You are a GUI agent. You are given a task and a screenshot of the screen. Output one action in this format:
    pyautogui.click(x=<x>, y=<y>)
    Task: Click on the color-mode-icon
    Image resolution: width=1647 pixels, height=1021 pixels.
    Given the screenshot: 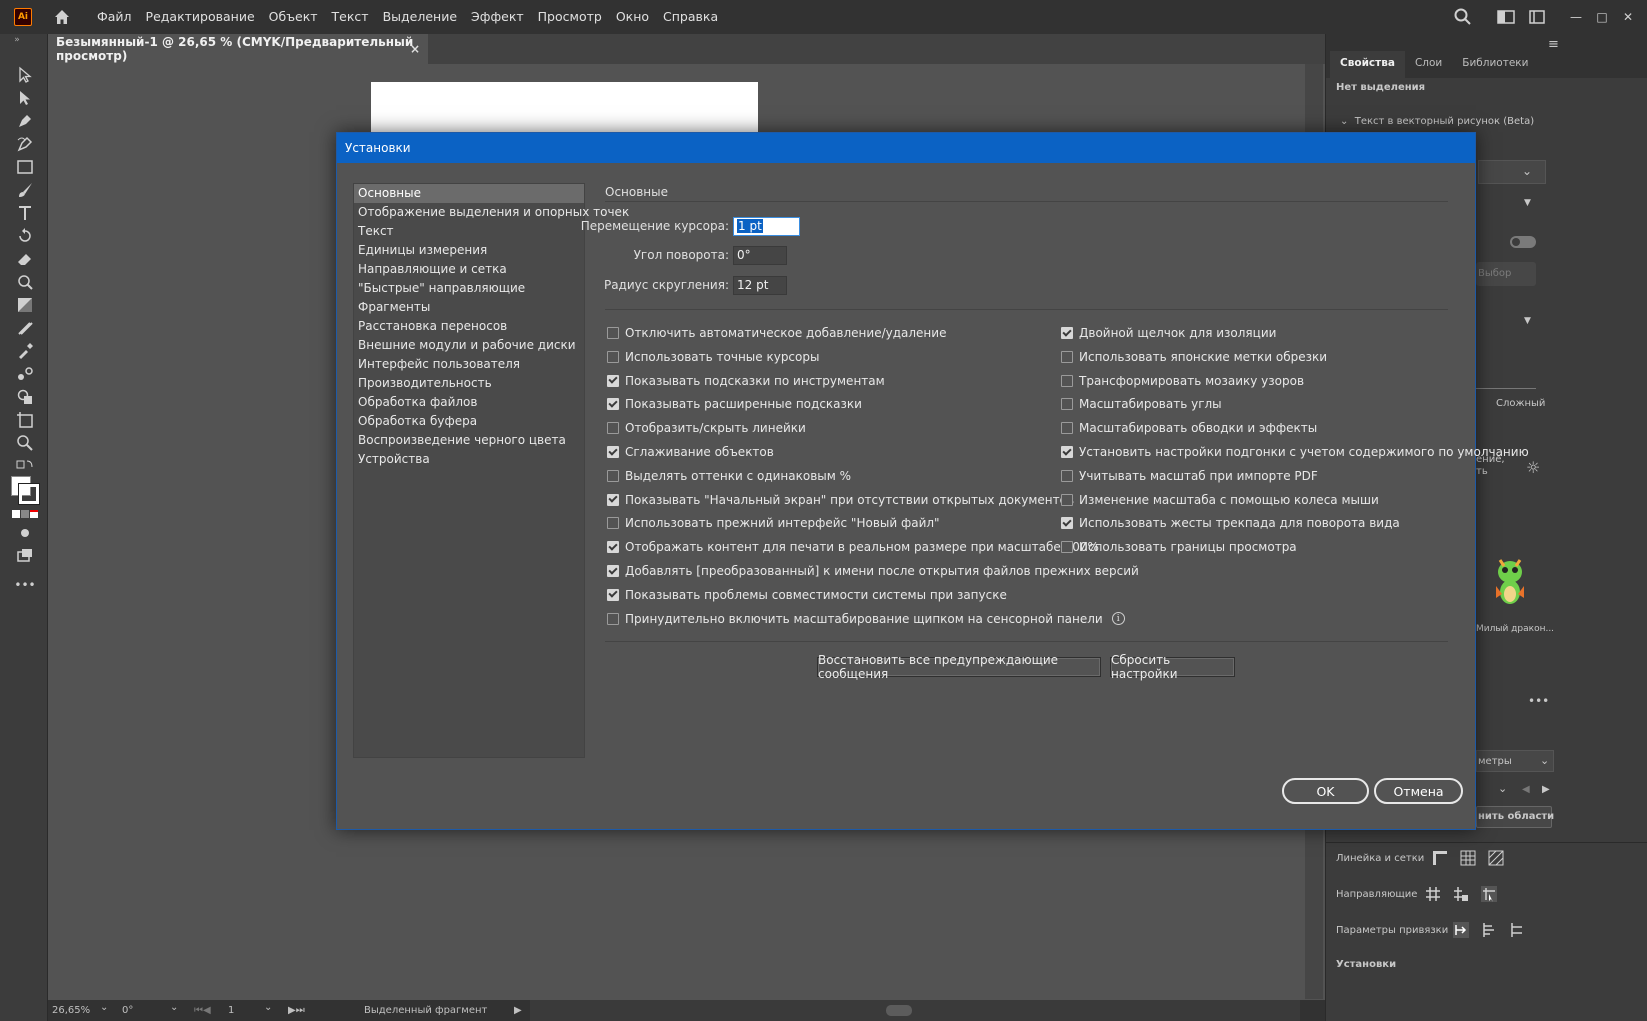 What is the action you would take?
    pyautogui.click(x=16, y=514)
    